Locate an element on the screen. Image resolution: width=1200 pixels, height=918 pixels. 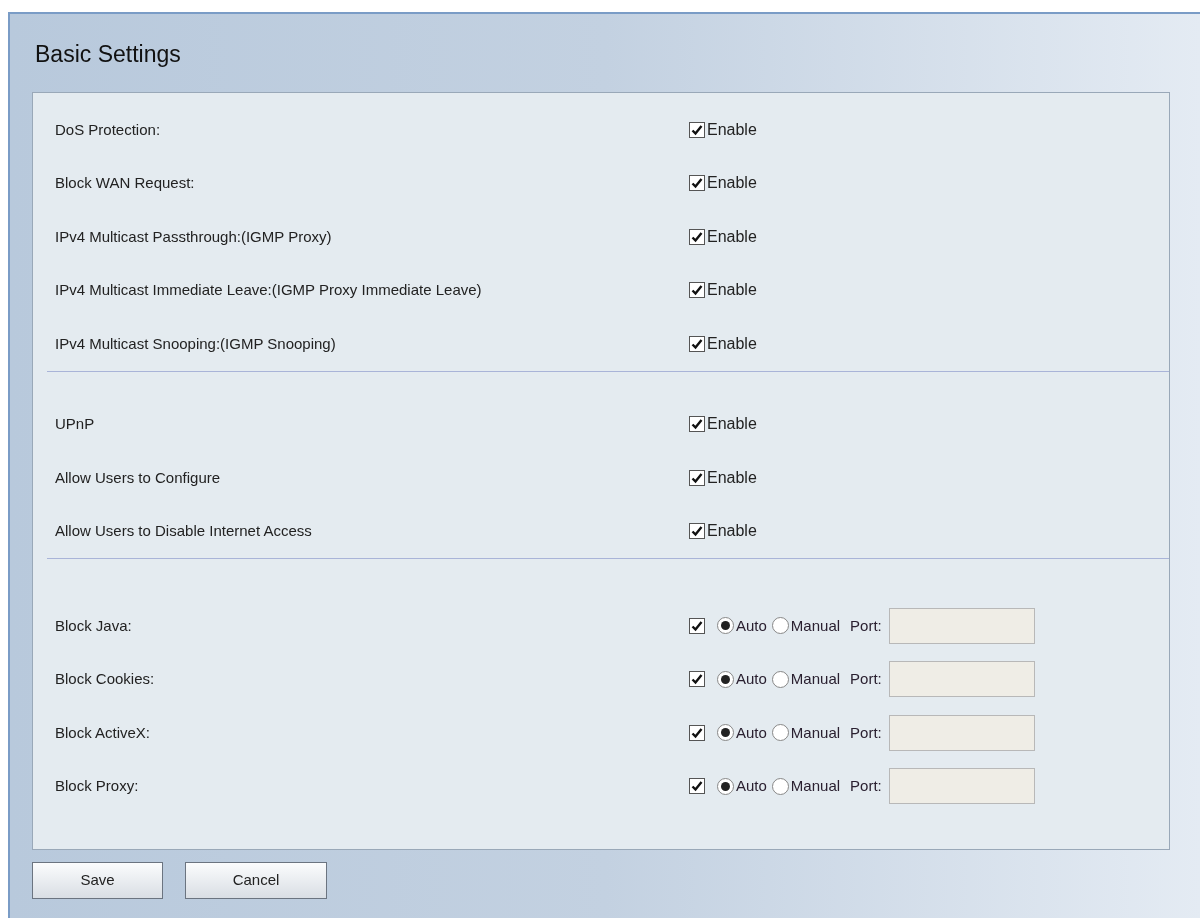
setting-label: Block WAN Request: is located at coordinates (125, 183).